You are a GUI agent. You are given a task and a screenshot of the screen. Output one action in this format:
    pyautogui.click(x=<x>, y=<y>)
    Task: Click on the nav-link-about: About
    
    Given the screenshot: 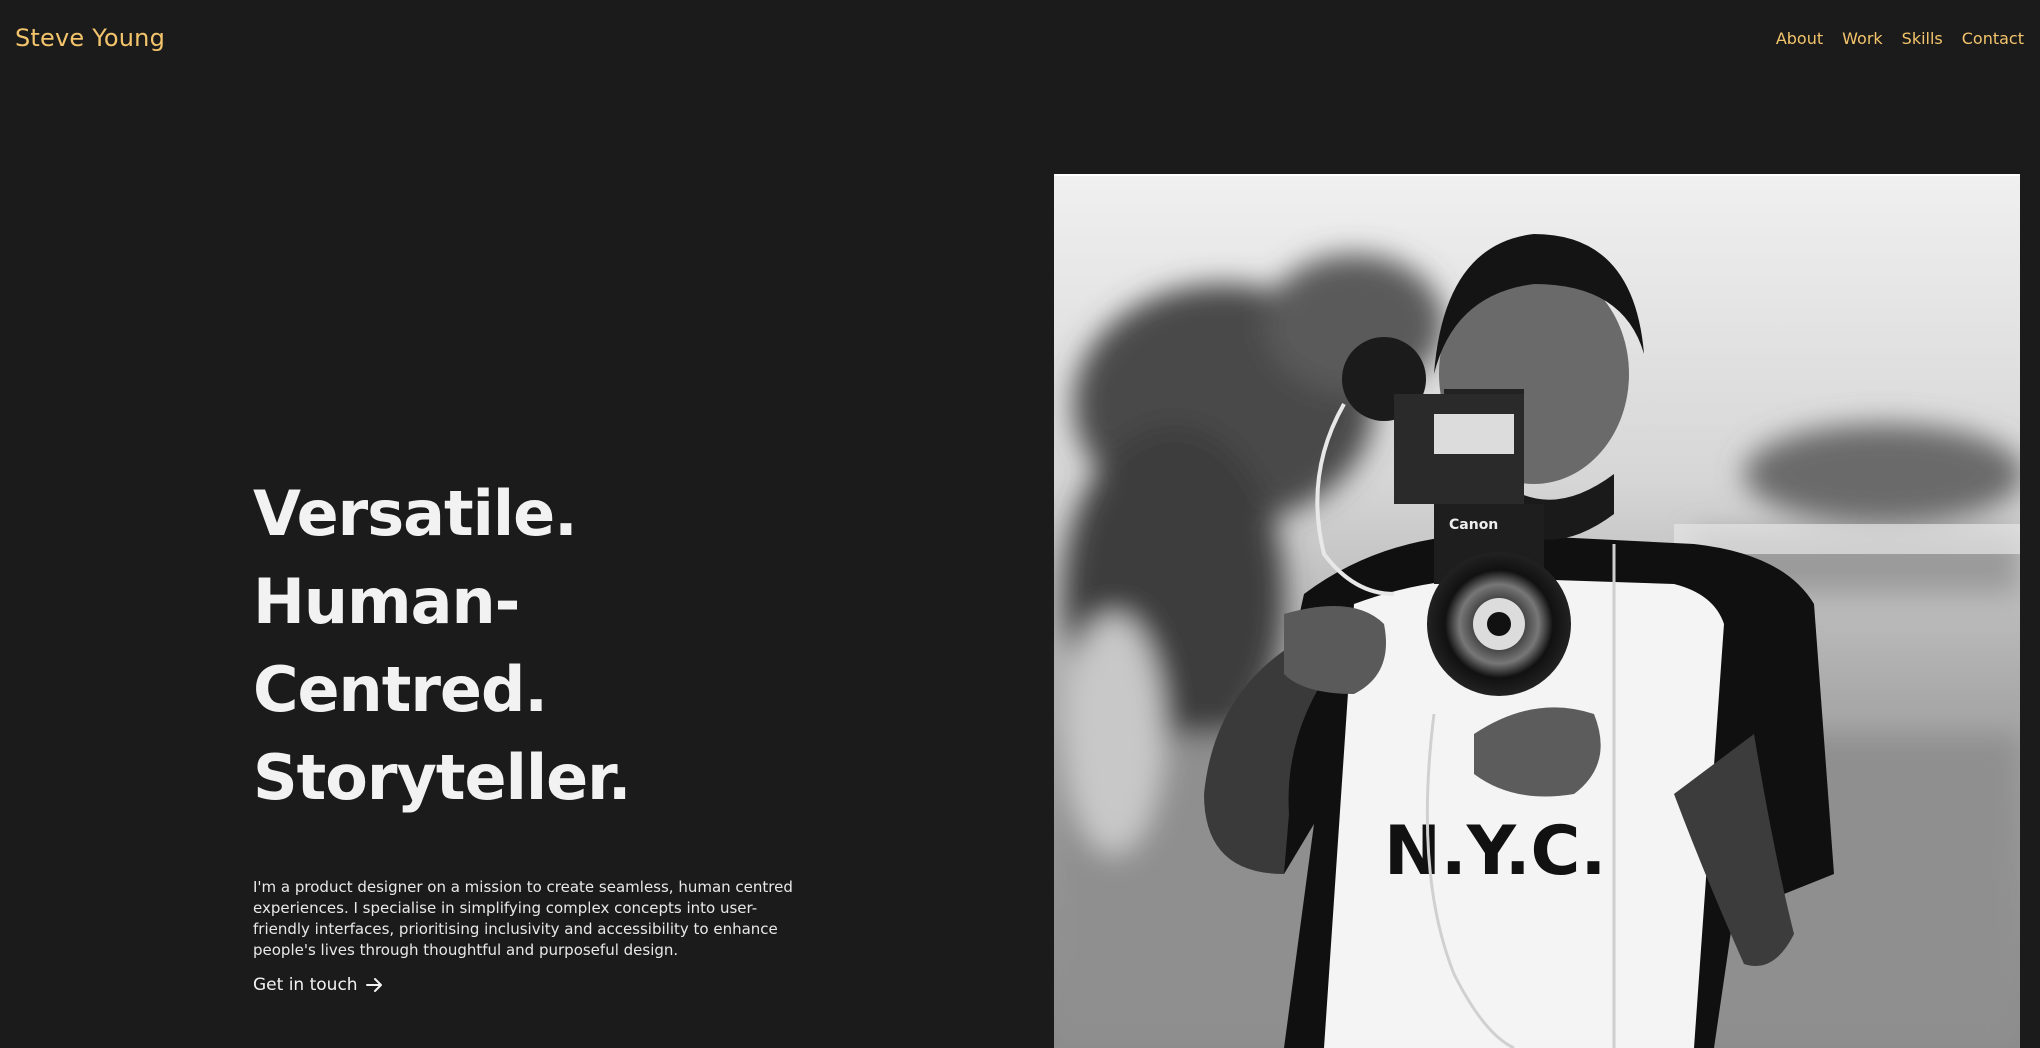 What is the action you would take?
    pyautogui.click(x=1799, y=38)
    